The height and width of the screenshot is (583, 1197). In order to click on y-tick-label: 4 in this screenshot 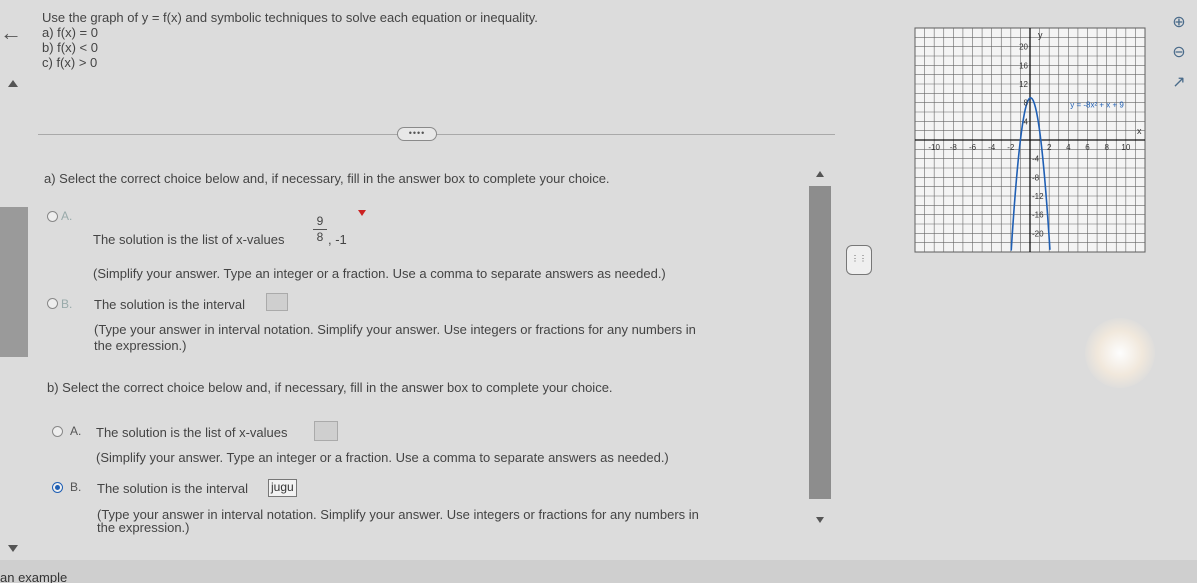, I will do `click(1026, 121)`.